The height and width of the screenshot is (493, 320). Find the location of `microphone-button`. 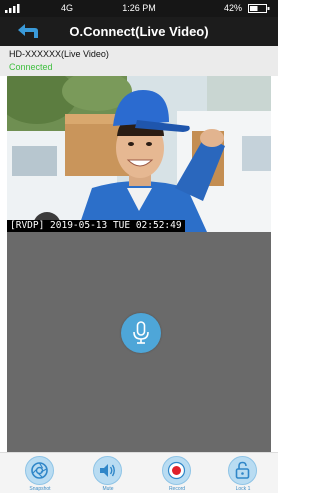

microphone-button is located at coordinates (141, 333).